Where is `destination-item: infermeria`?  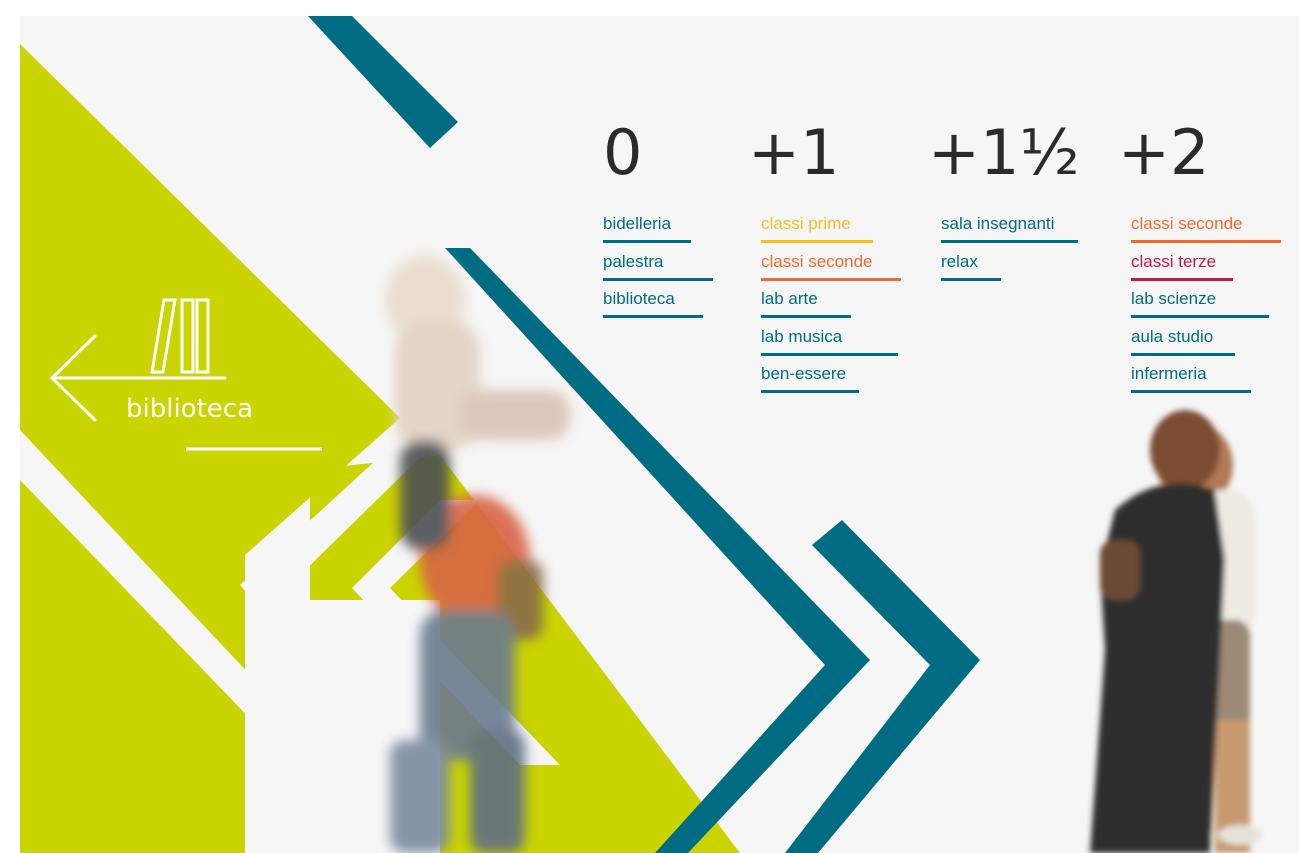 destination-item: infermeria is located at coordinates (1191, 378).